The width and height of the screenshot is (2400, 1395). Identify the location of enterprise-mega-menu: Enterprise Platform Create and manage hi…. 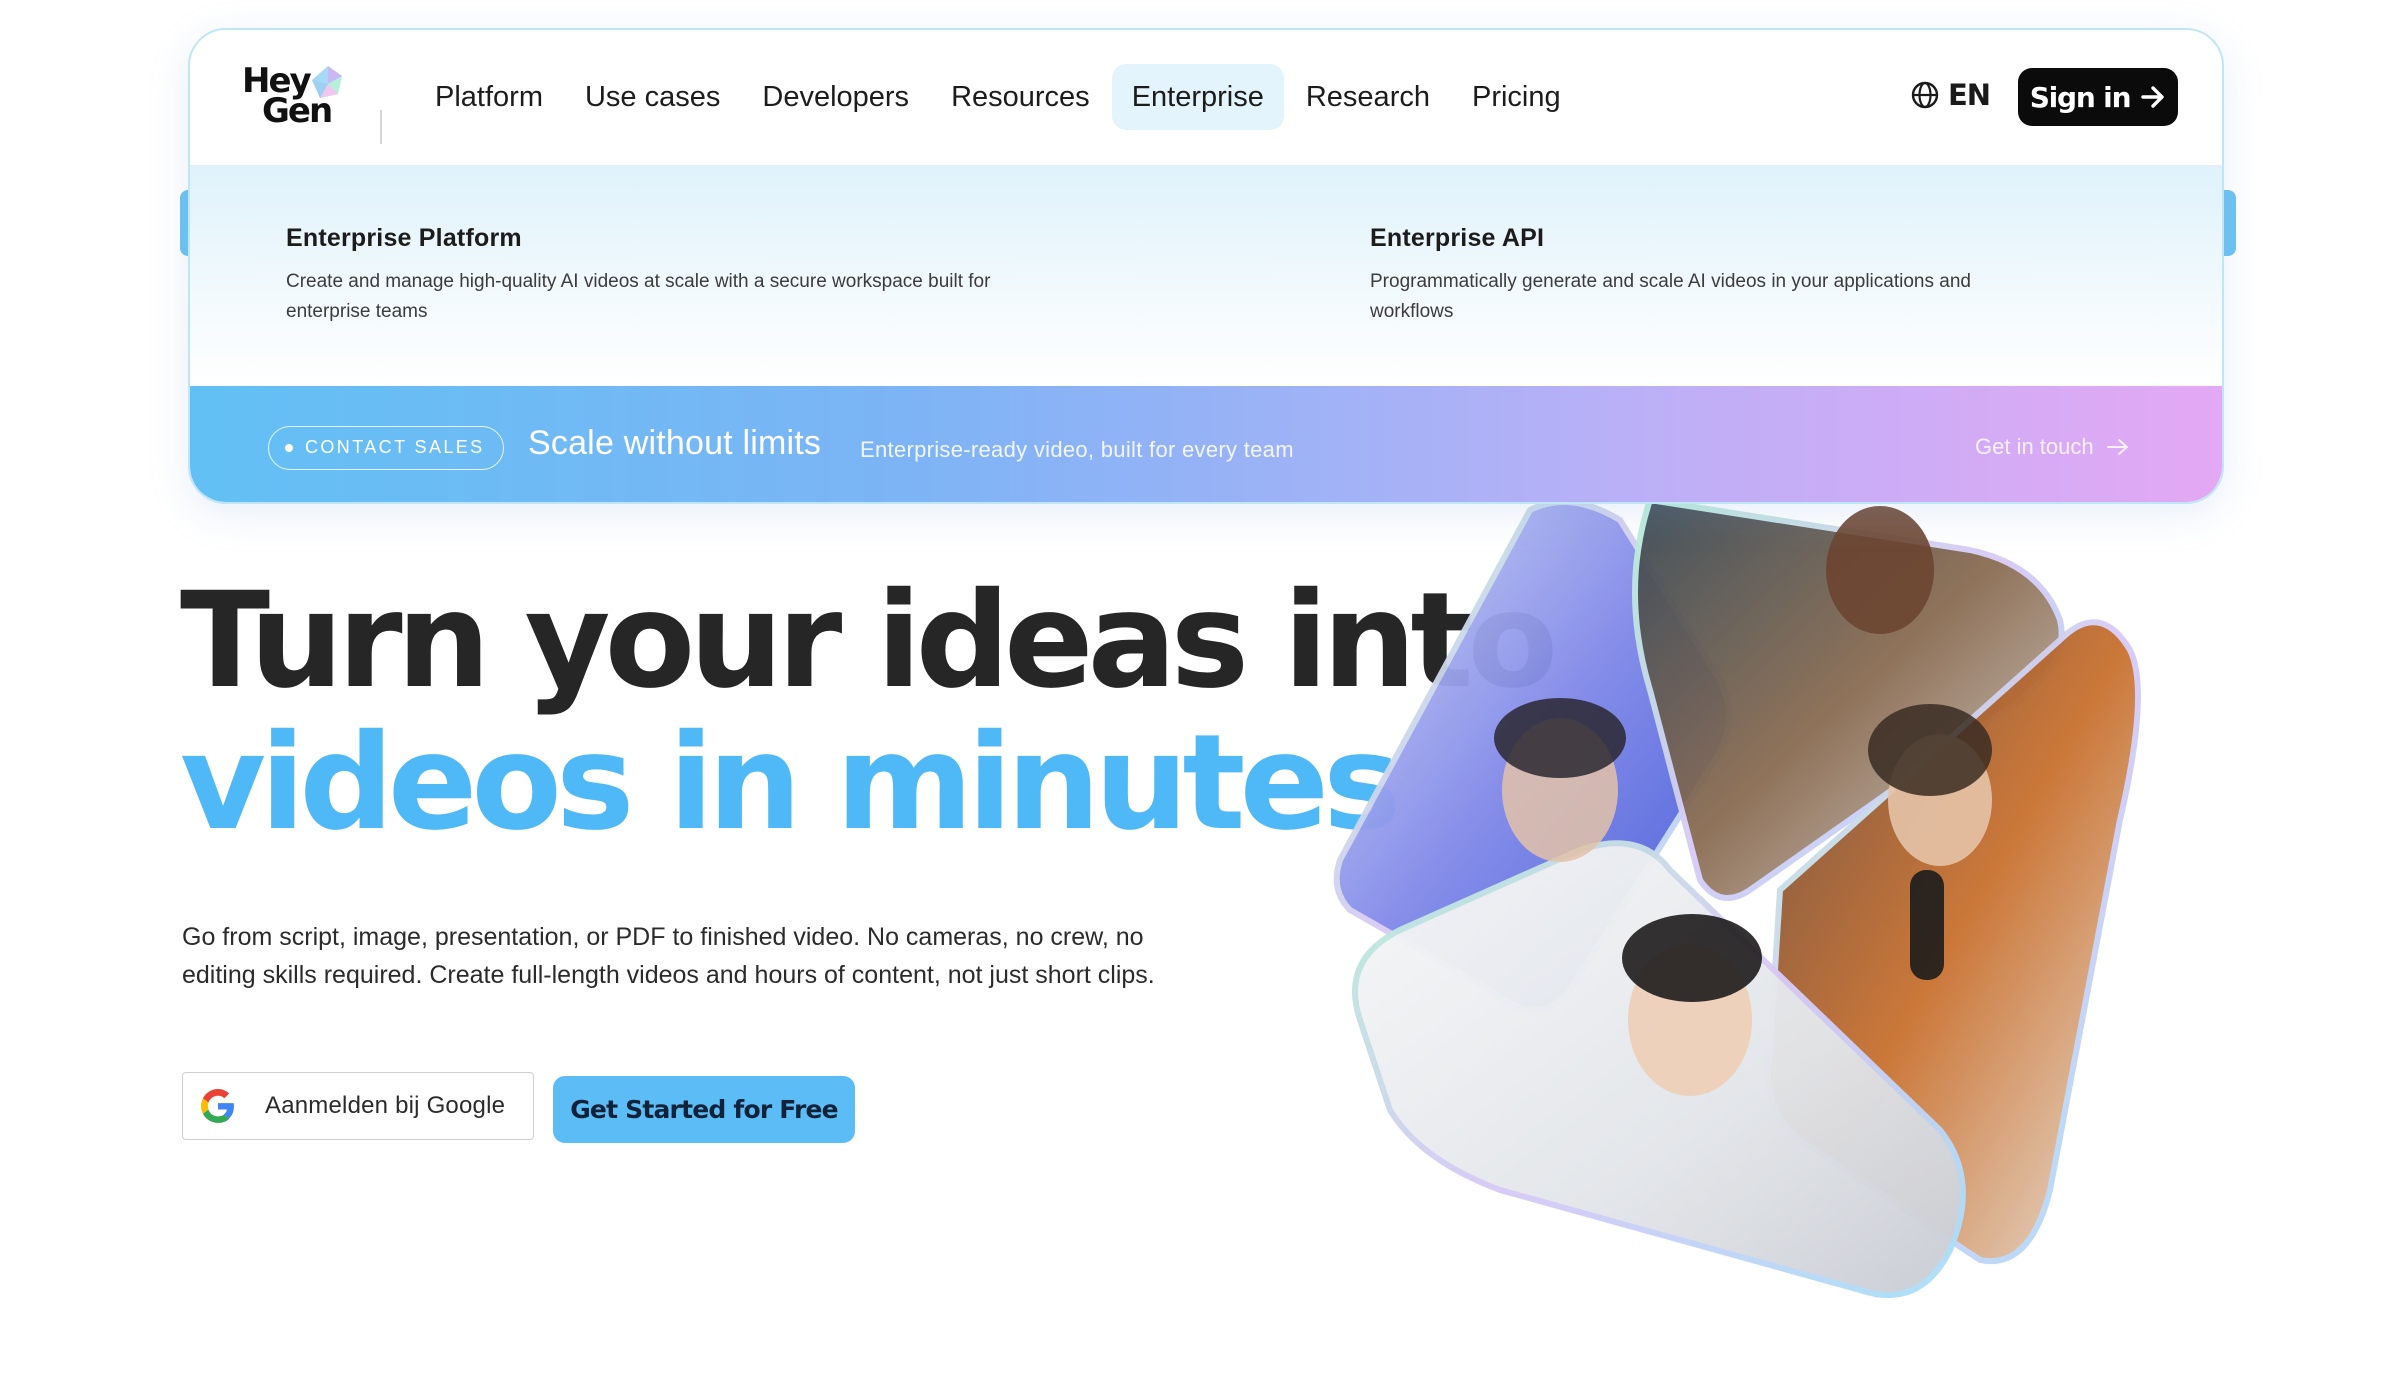
(1206, 276).